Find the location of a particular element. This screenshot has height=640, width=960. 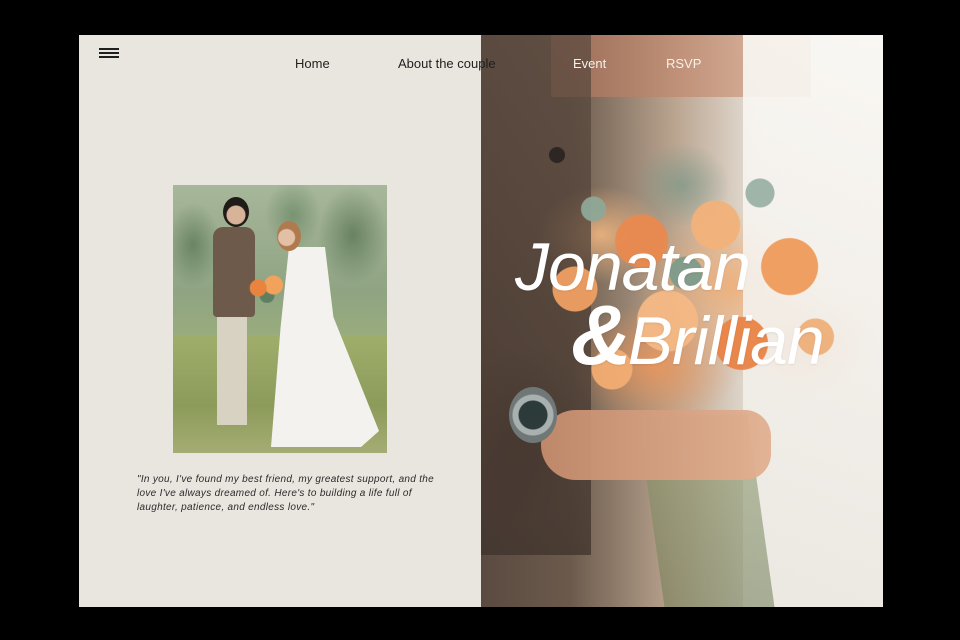

photo-groom-legs is located at coordinates (232, 370).